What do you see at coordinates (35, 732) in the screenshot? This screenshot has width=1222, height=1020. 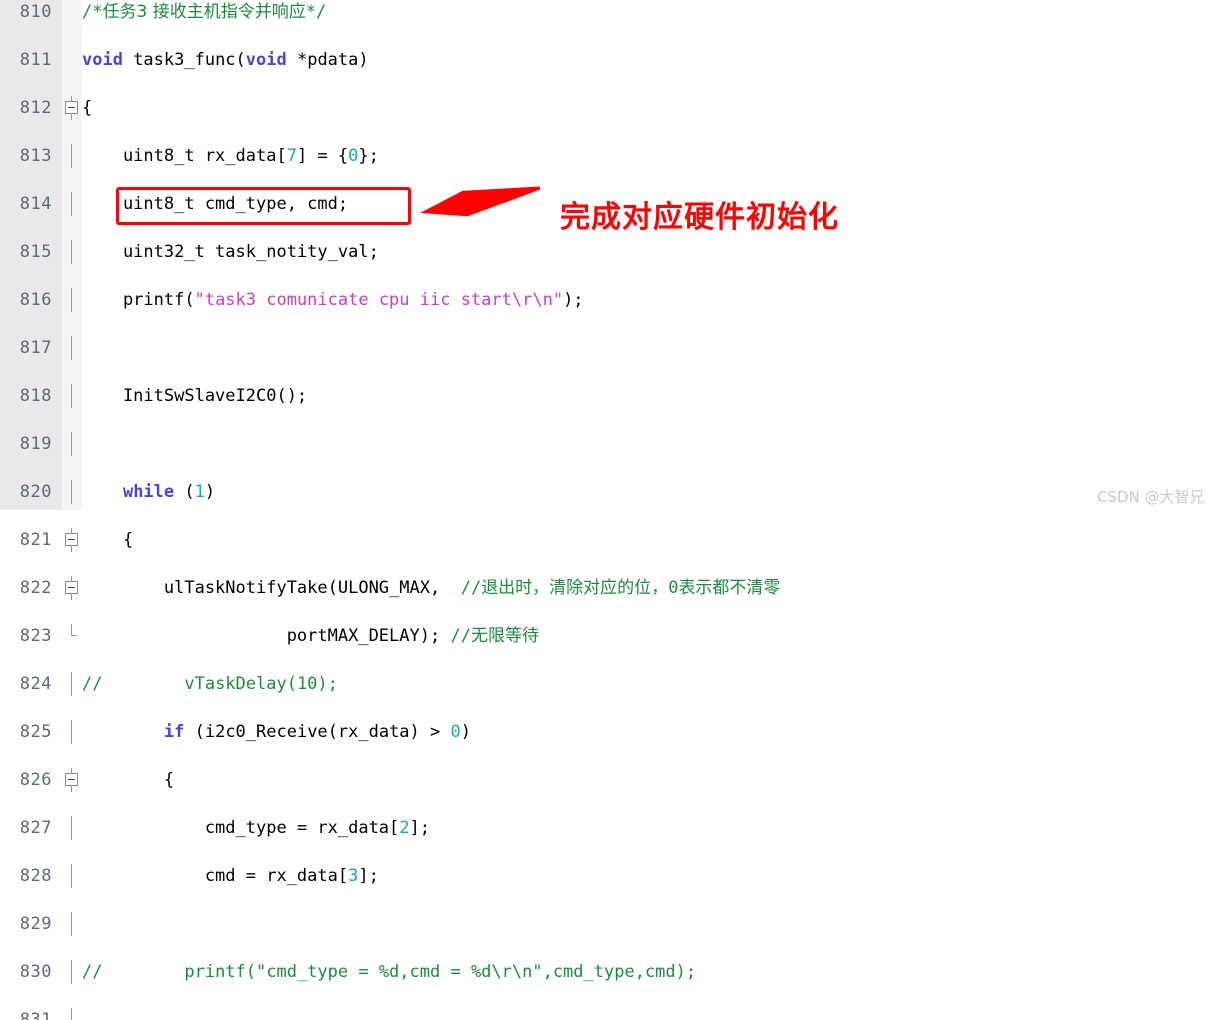 I see `line-number: 825` at bounding box center [35, 732].